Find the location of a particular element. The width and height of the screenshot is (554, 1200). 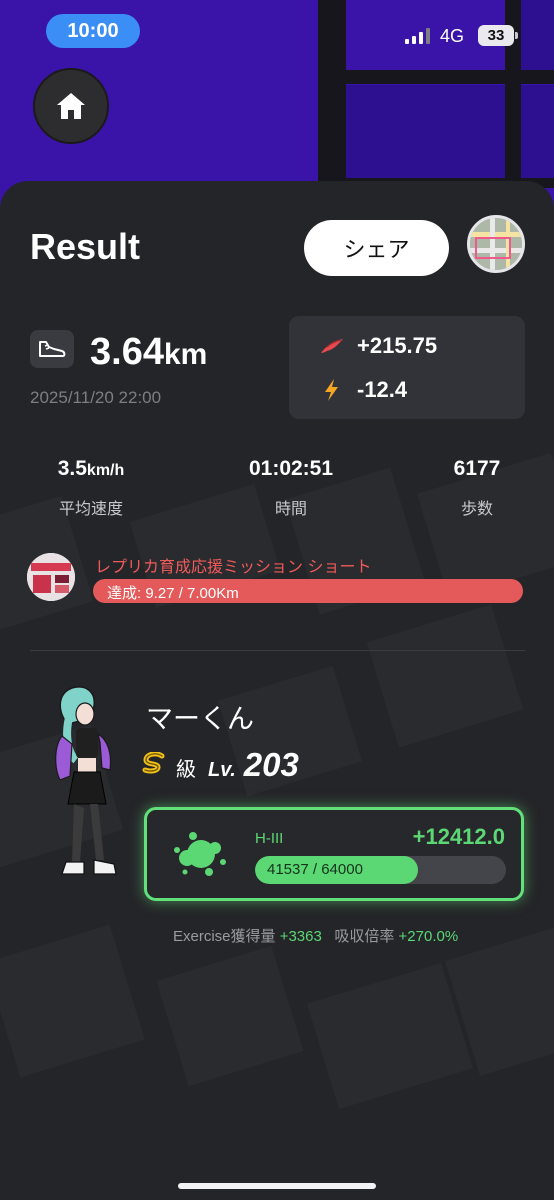

s-rank-badge-icon is located at coordinates (153, 763).